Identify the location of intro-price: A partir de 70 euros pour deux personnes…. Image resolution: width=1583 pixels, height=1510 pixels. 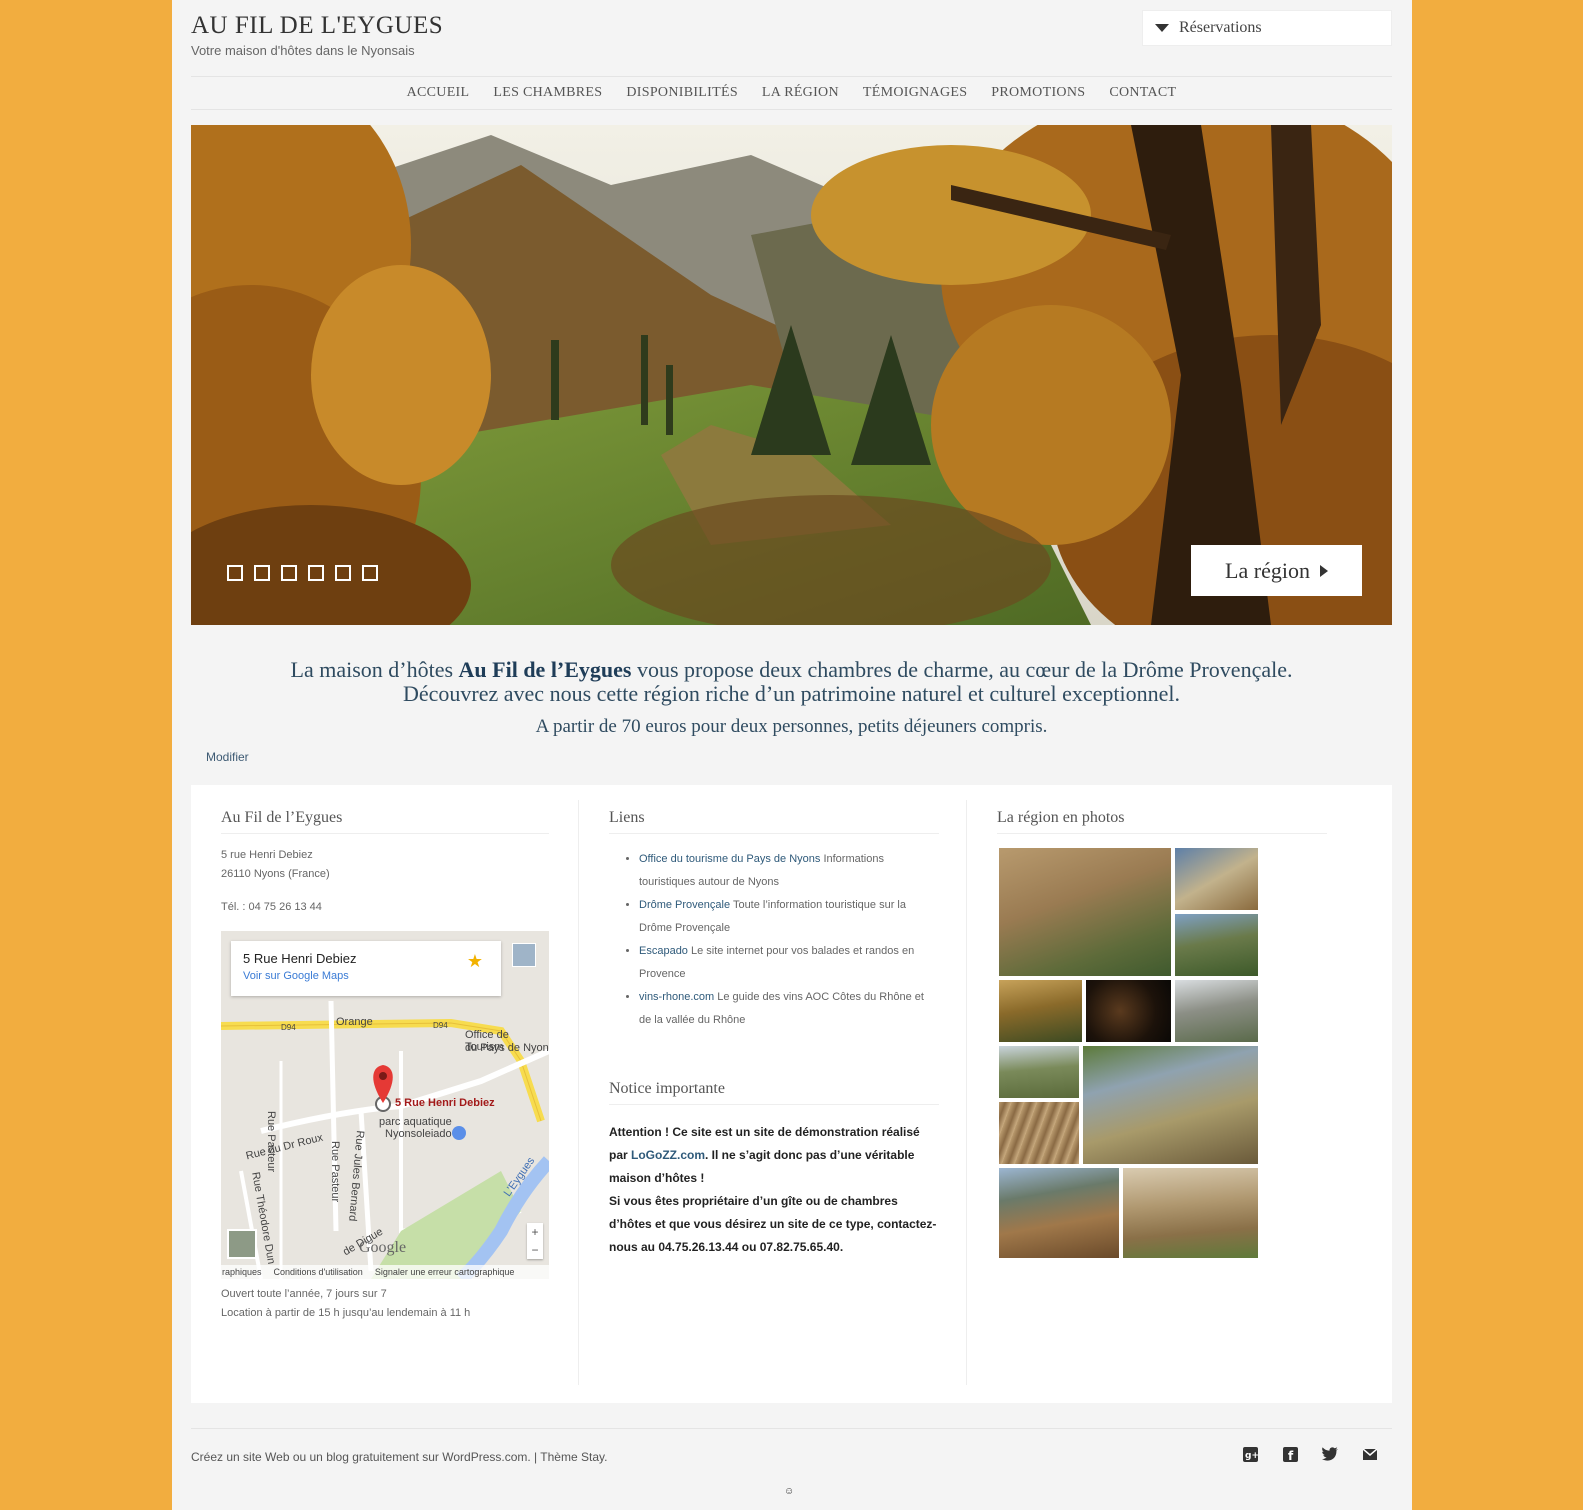
(791, 726).